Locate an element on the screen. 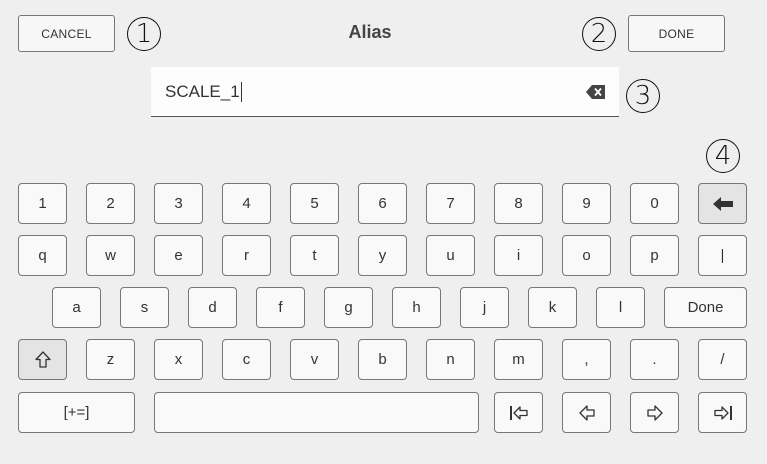 The height and width of the screenshot is (464, 767). cursor-home-icon is located at coordinates (518, 412).